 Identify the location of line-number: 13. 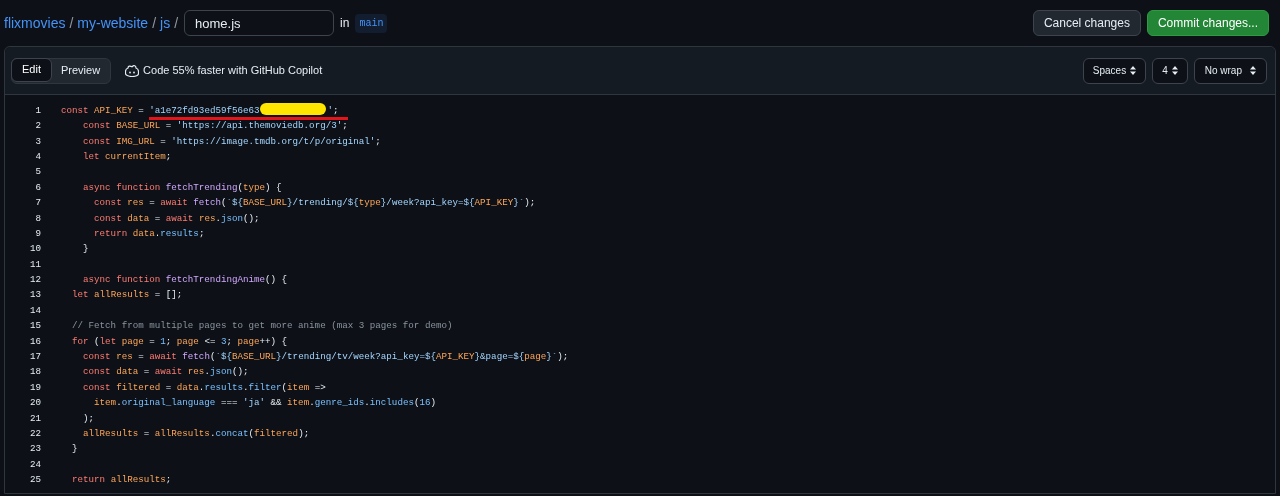
(35, 295).